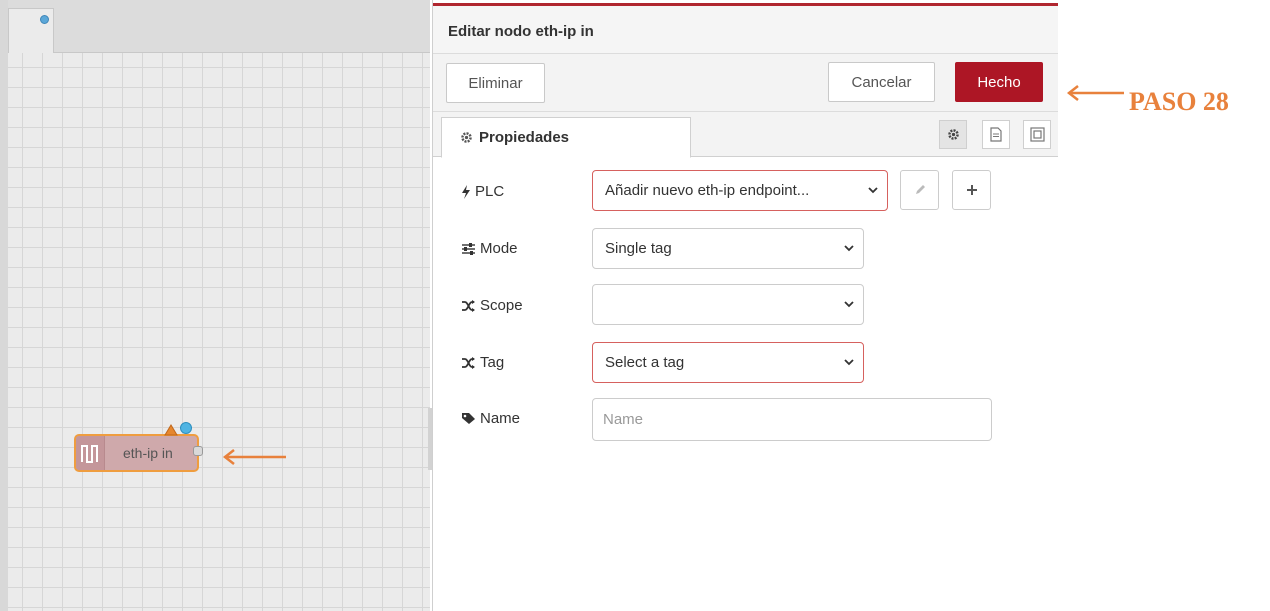  Describe the element at coordinates (999, 82) in the screenshot. I see `done-button: Hecho` at that location.